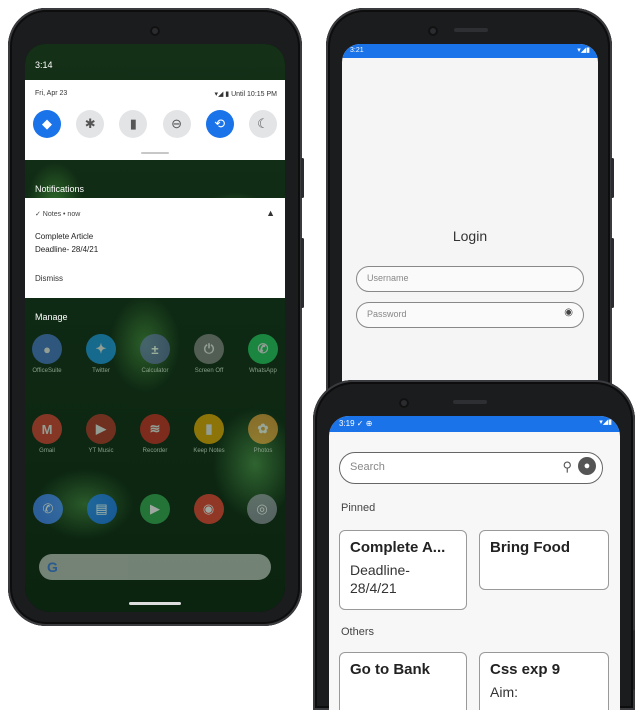 The height and width of the screenshot is (710, 635). What do you see at coordinates (470, 51) in the screenshot?
I see `status-bar: 3:21 ▾◢▮` at bounding box center [470, 51].